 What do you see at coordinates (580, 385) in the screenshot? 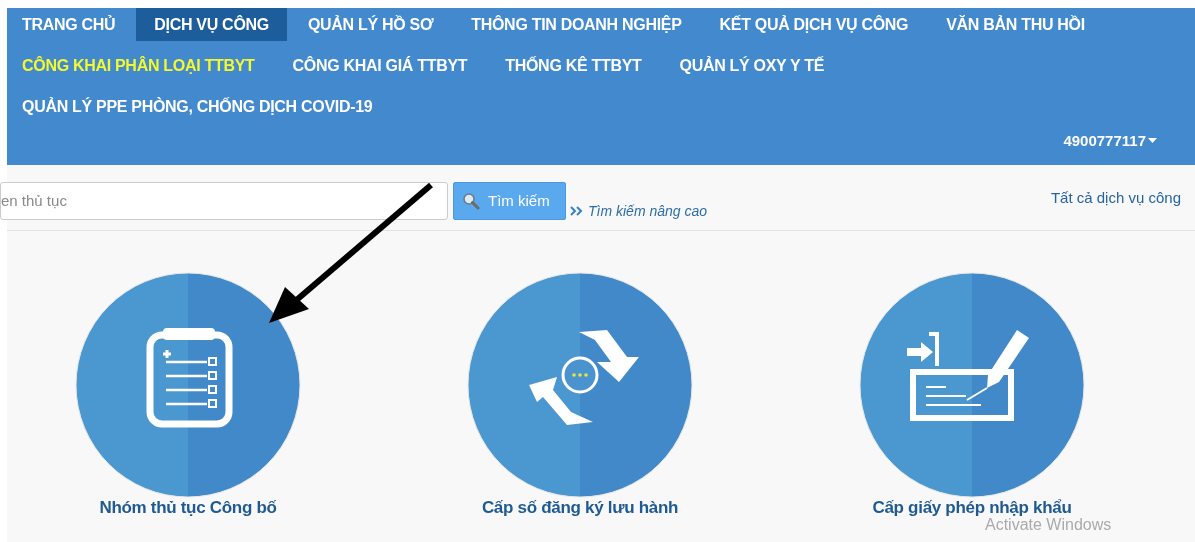
I see `exchange-arrows-icon` at bounding box center [580, 385].